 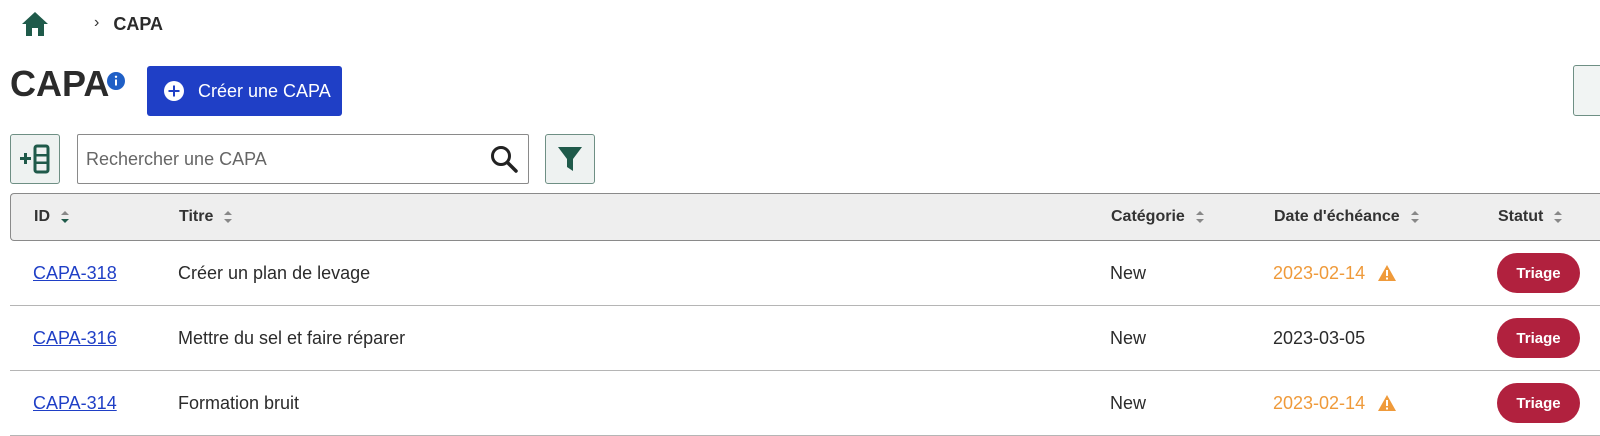 I want to click on filter-button, so click(x=570, y=159).